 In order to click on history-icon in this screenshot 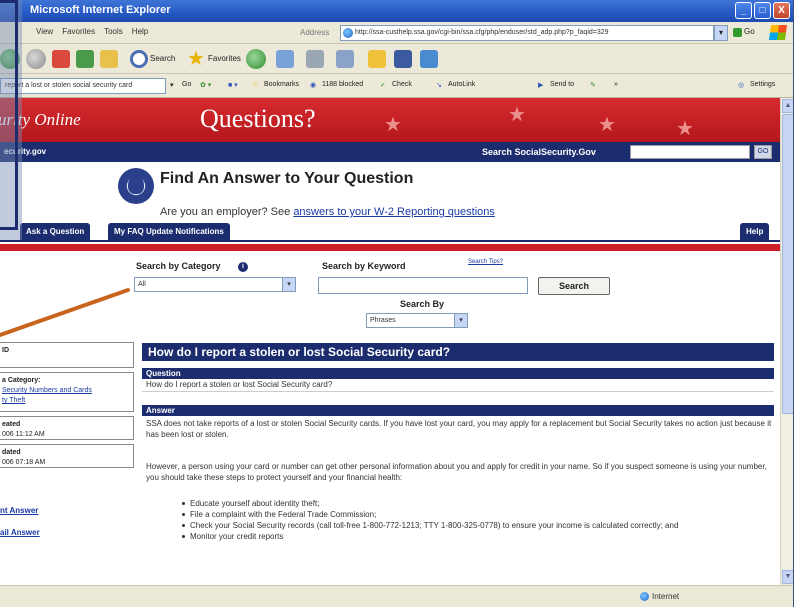, I will do `click(256, 59)`.